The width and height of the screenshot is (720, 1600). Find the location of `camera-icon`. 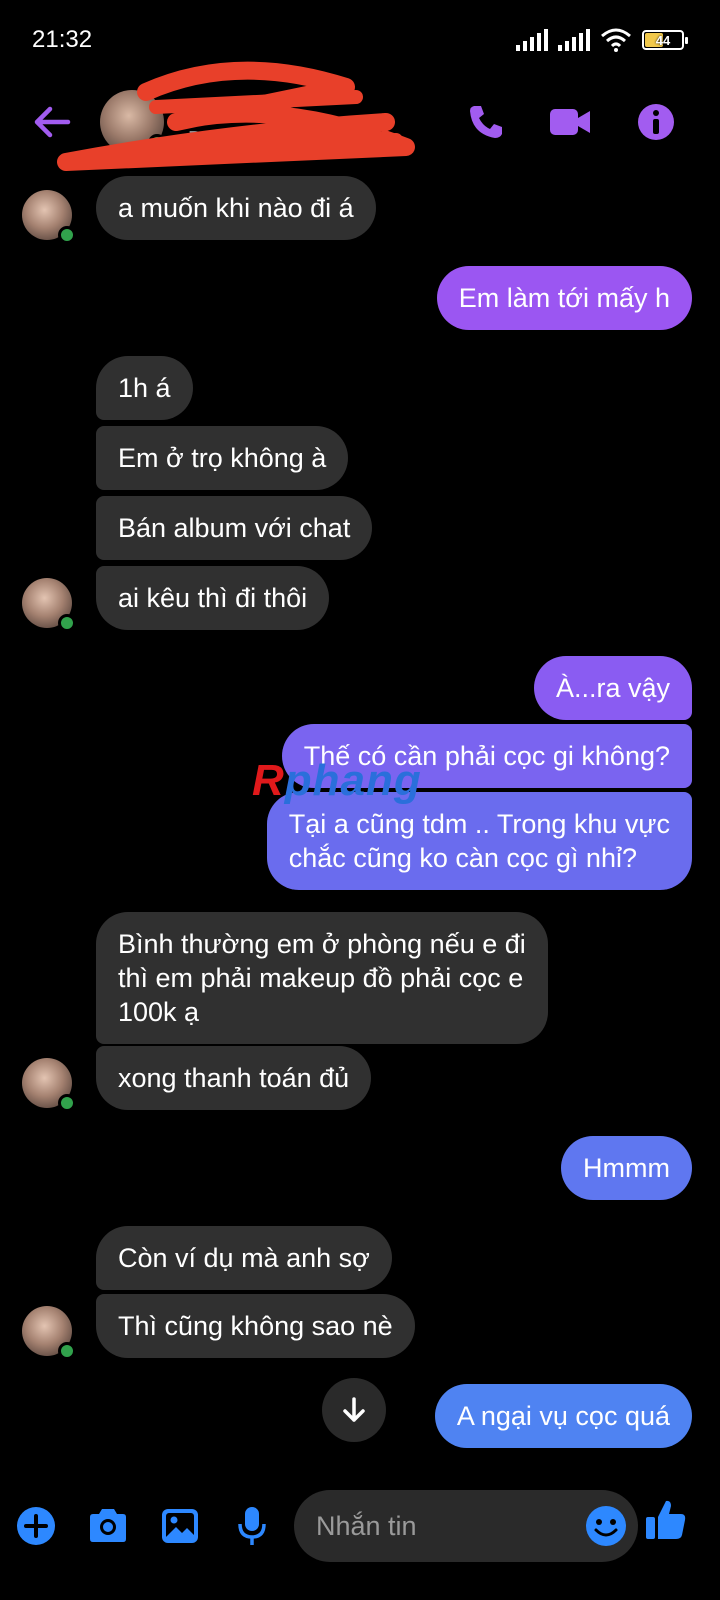

camera-icon is located at coordinates (108, 1525).